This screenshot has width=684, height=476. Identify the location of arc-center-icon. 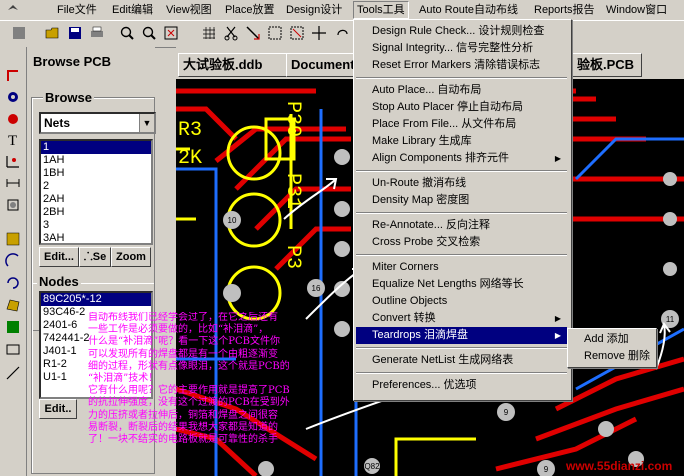
(13, 284).